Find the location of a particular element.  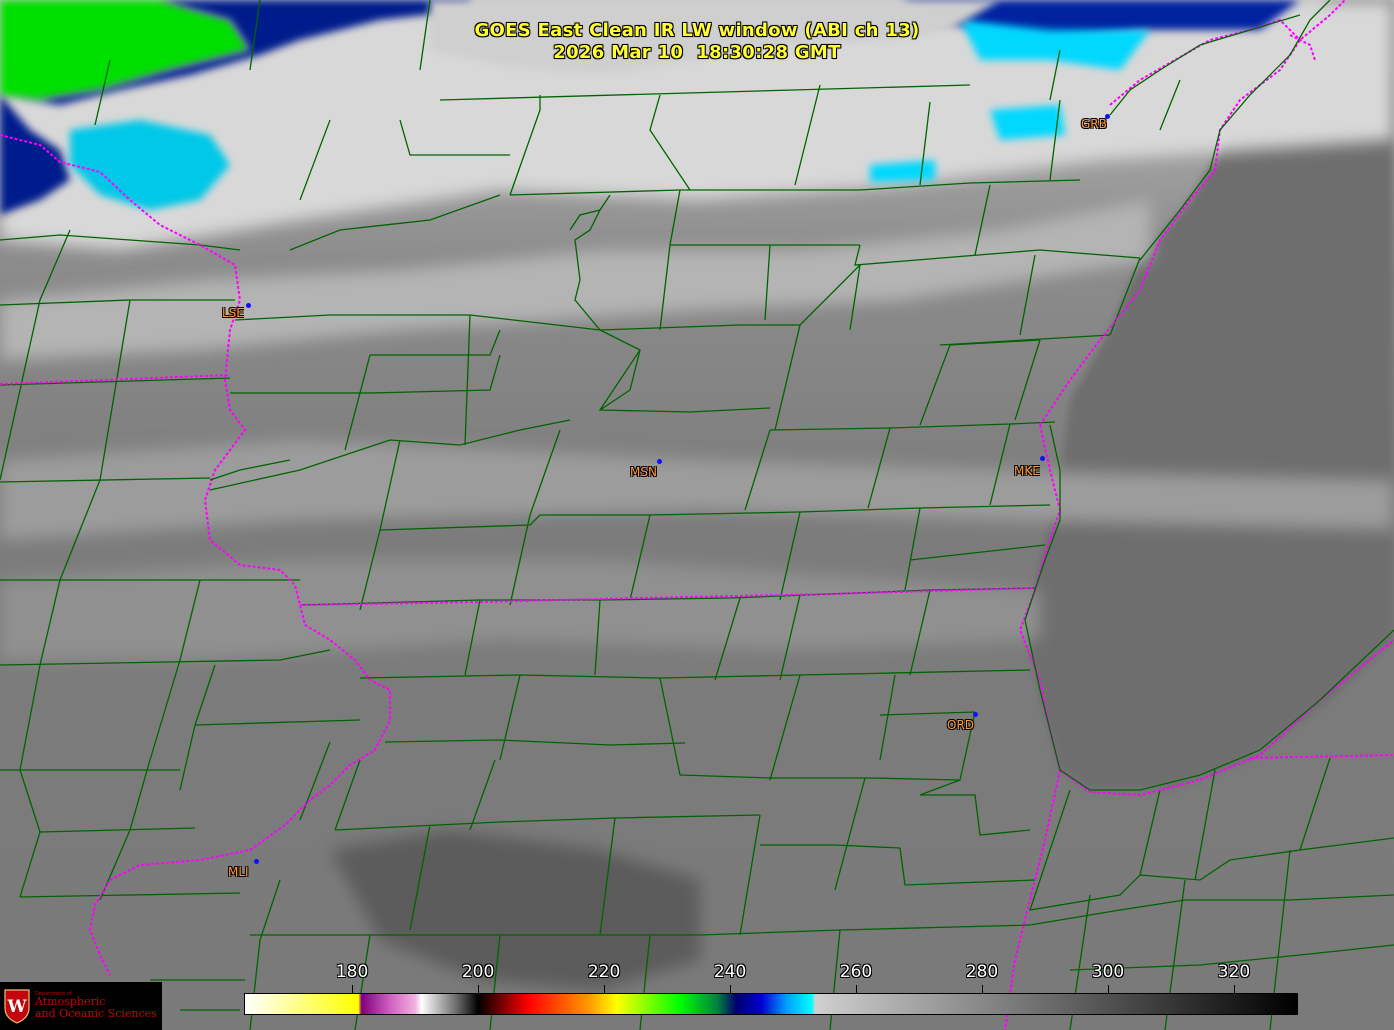

colorbar-tick-label: 240 is located at coordinates (730, 972).